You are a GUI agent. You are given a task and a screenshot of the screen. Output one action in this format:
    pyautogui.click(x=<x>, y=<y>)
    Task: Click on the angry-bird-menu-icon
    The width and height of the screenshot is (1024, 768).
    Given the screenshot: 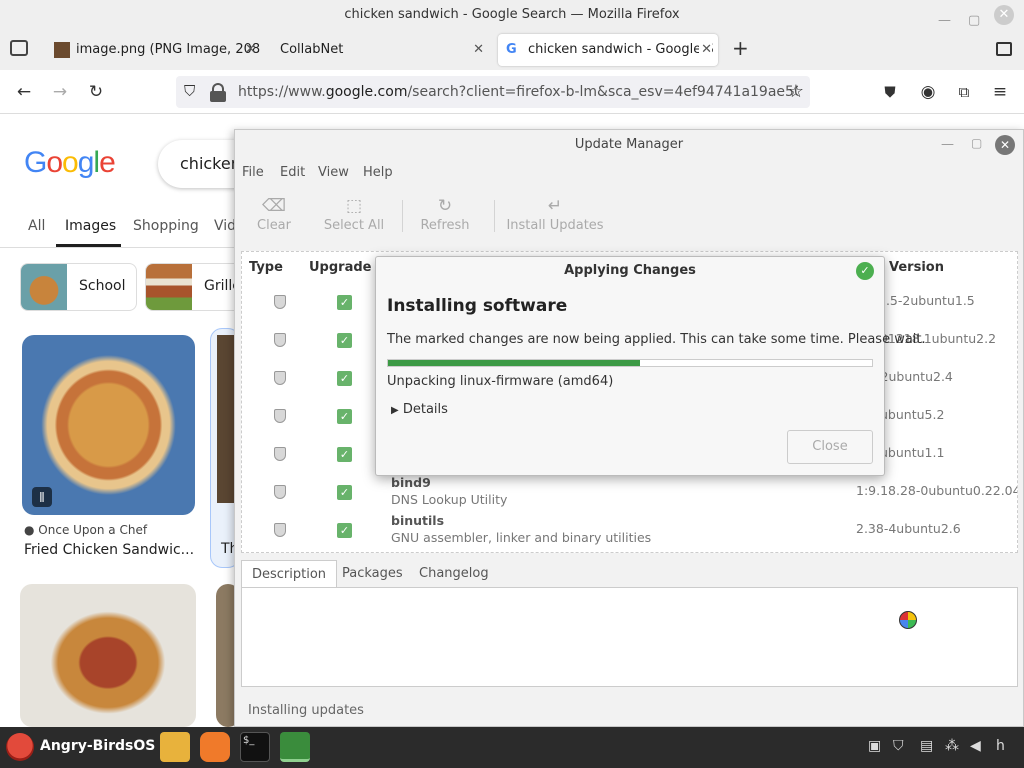 What is the action you would take?
    pyautogui.click(x=20, y=747)
    